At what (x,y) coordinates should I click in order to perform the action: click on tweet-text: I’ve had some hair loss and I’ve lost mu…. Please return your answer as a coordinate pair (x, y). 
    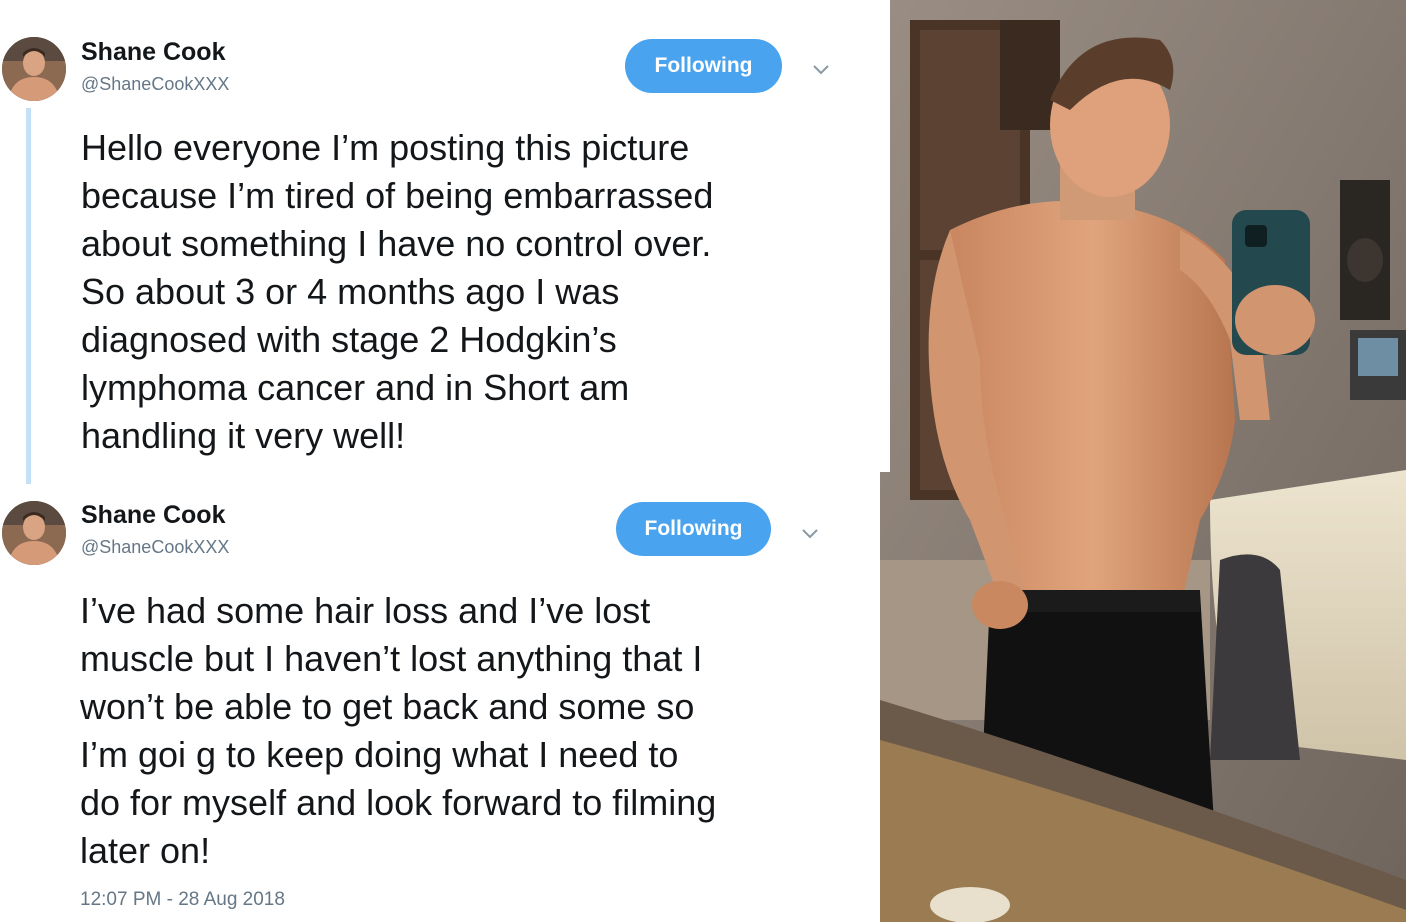
    Looking at the image, I should click on (398, 731).